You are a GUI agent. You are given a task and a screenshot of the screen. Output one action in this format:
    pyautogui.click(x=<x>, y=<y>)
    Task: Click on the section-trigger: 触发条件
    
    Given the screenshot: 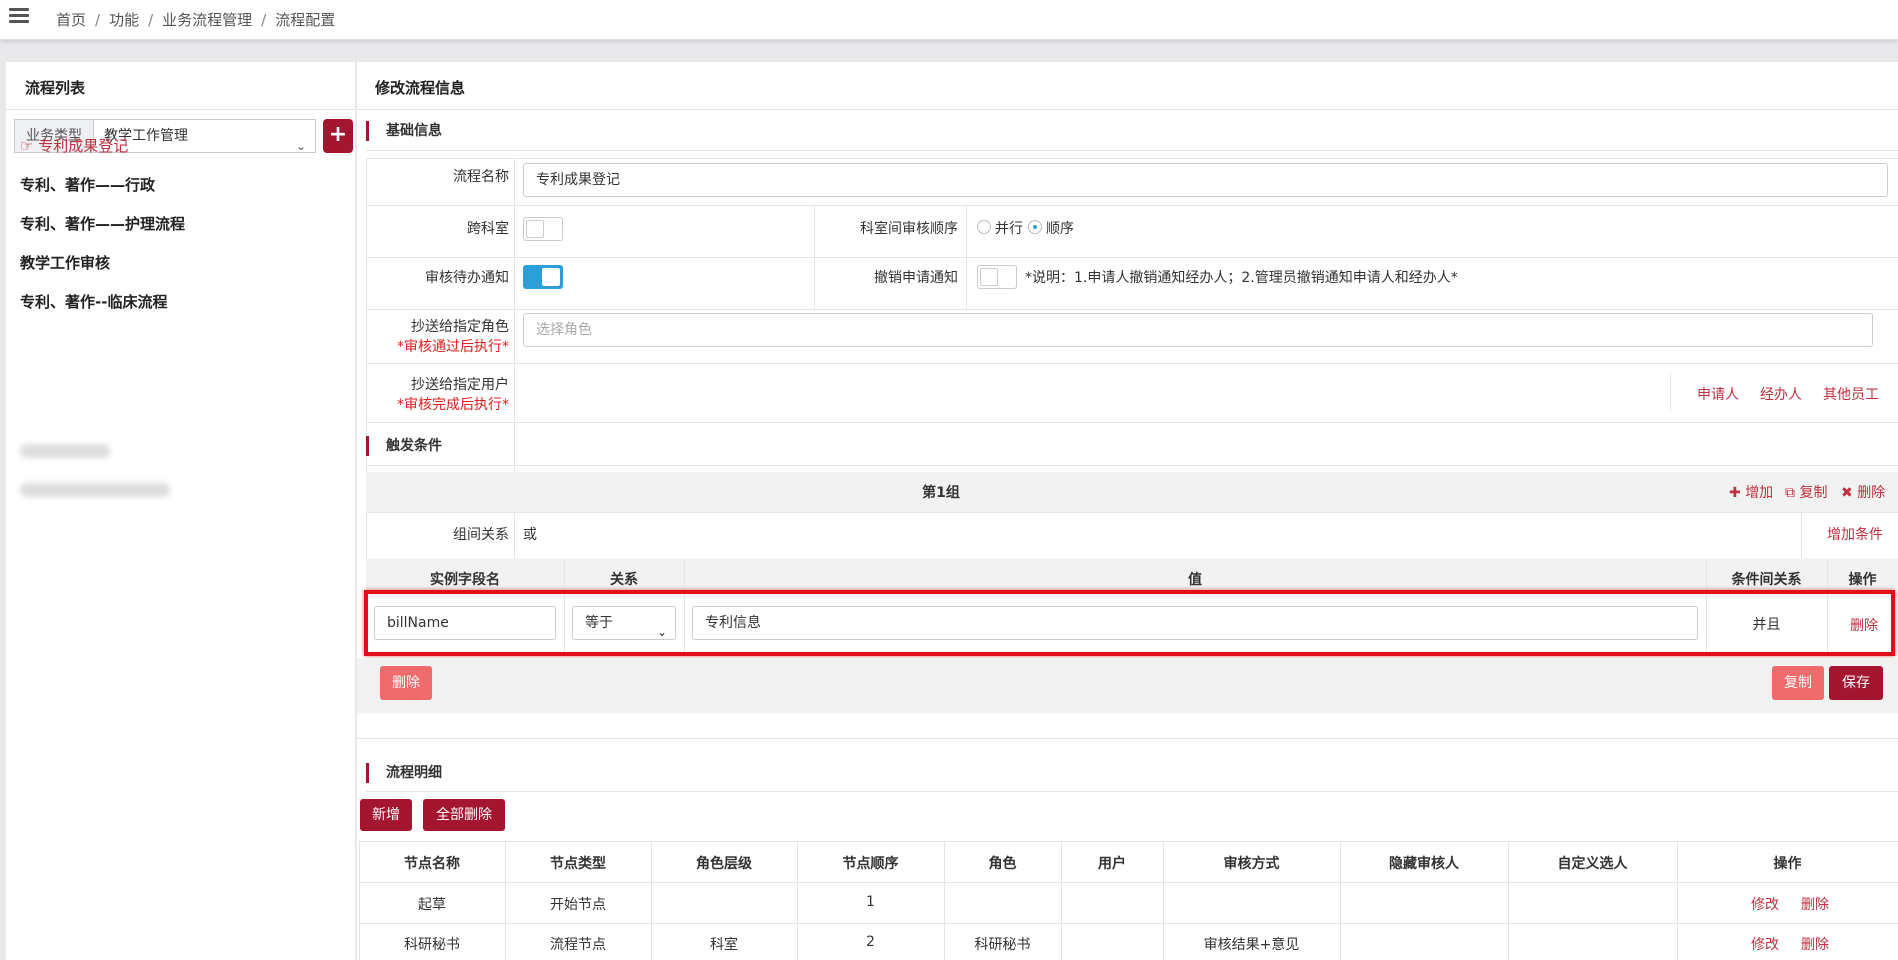 What is the action you would take?
    pyautogui.click(x=404, y=446)
    